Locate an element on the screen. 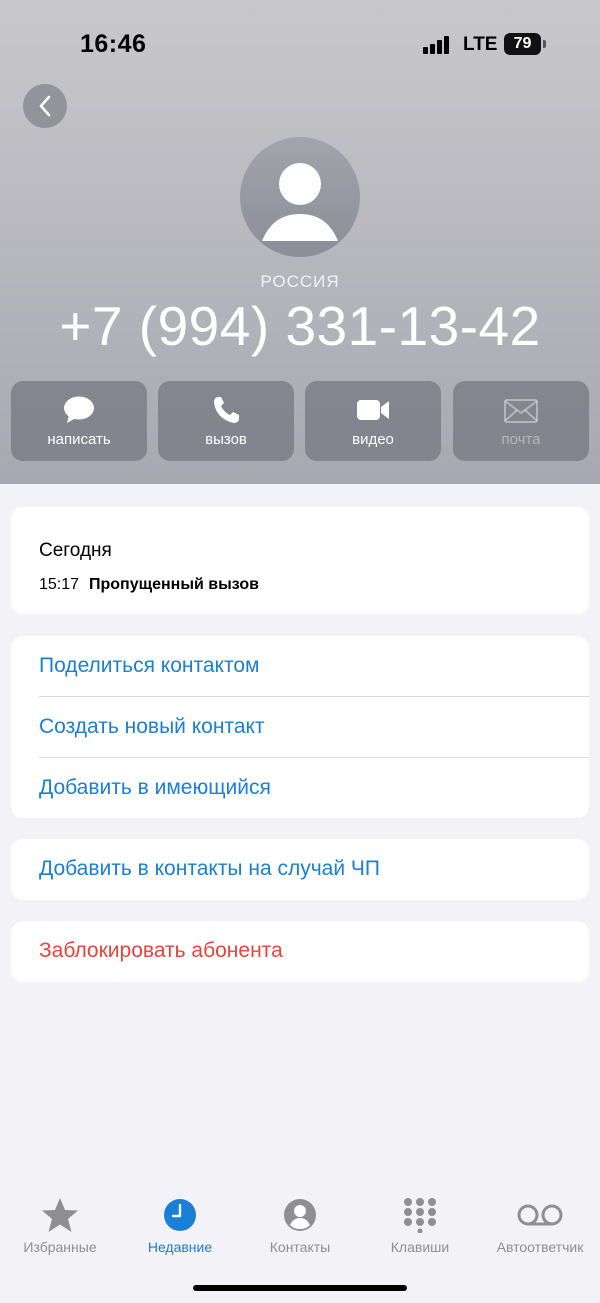 This screenshot has height=1303, width=600. person-icon is located at coordinates (300, 202).